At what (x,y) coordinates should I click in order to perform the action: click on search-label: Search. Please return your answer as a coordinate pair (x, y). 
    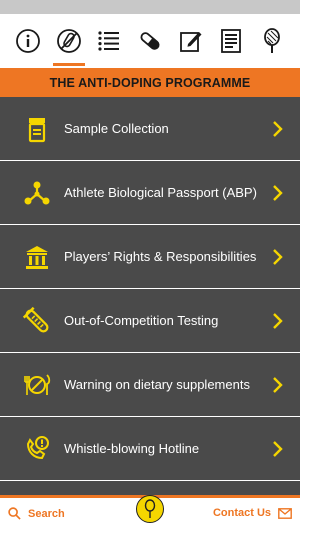
    Looking at the image, I should click on (46, 513).